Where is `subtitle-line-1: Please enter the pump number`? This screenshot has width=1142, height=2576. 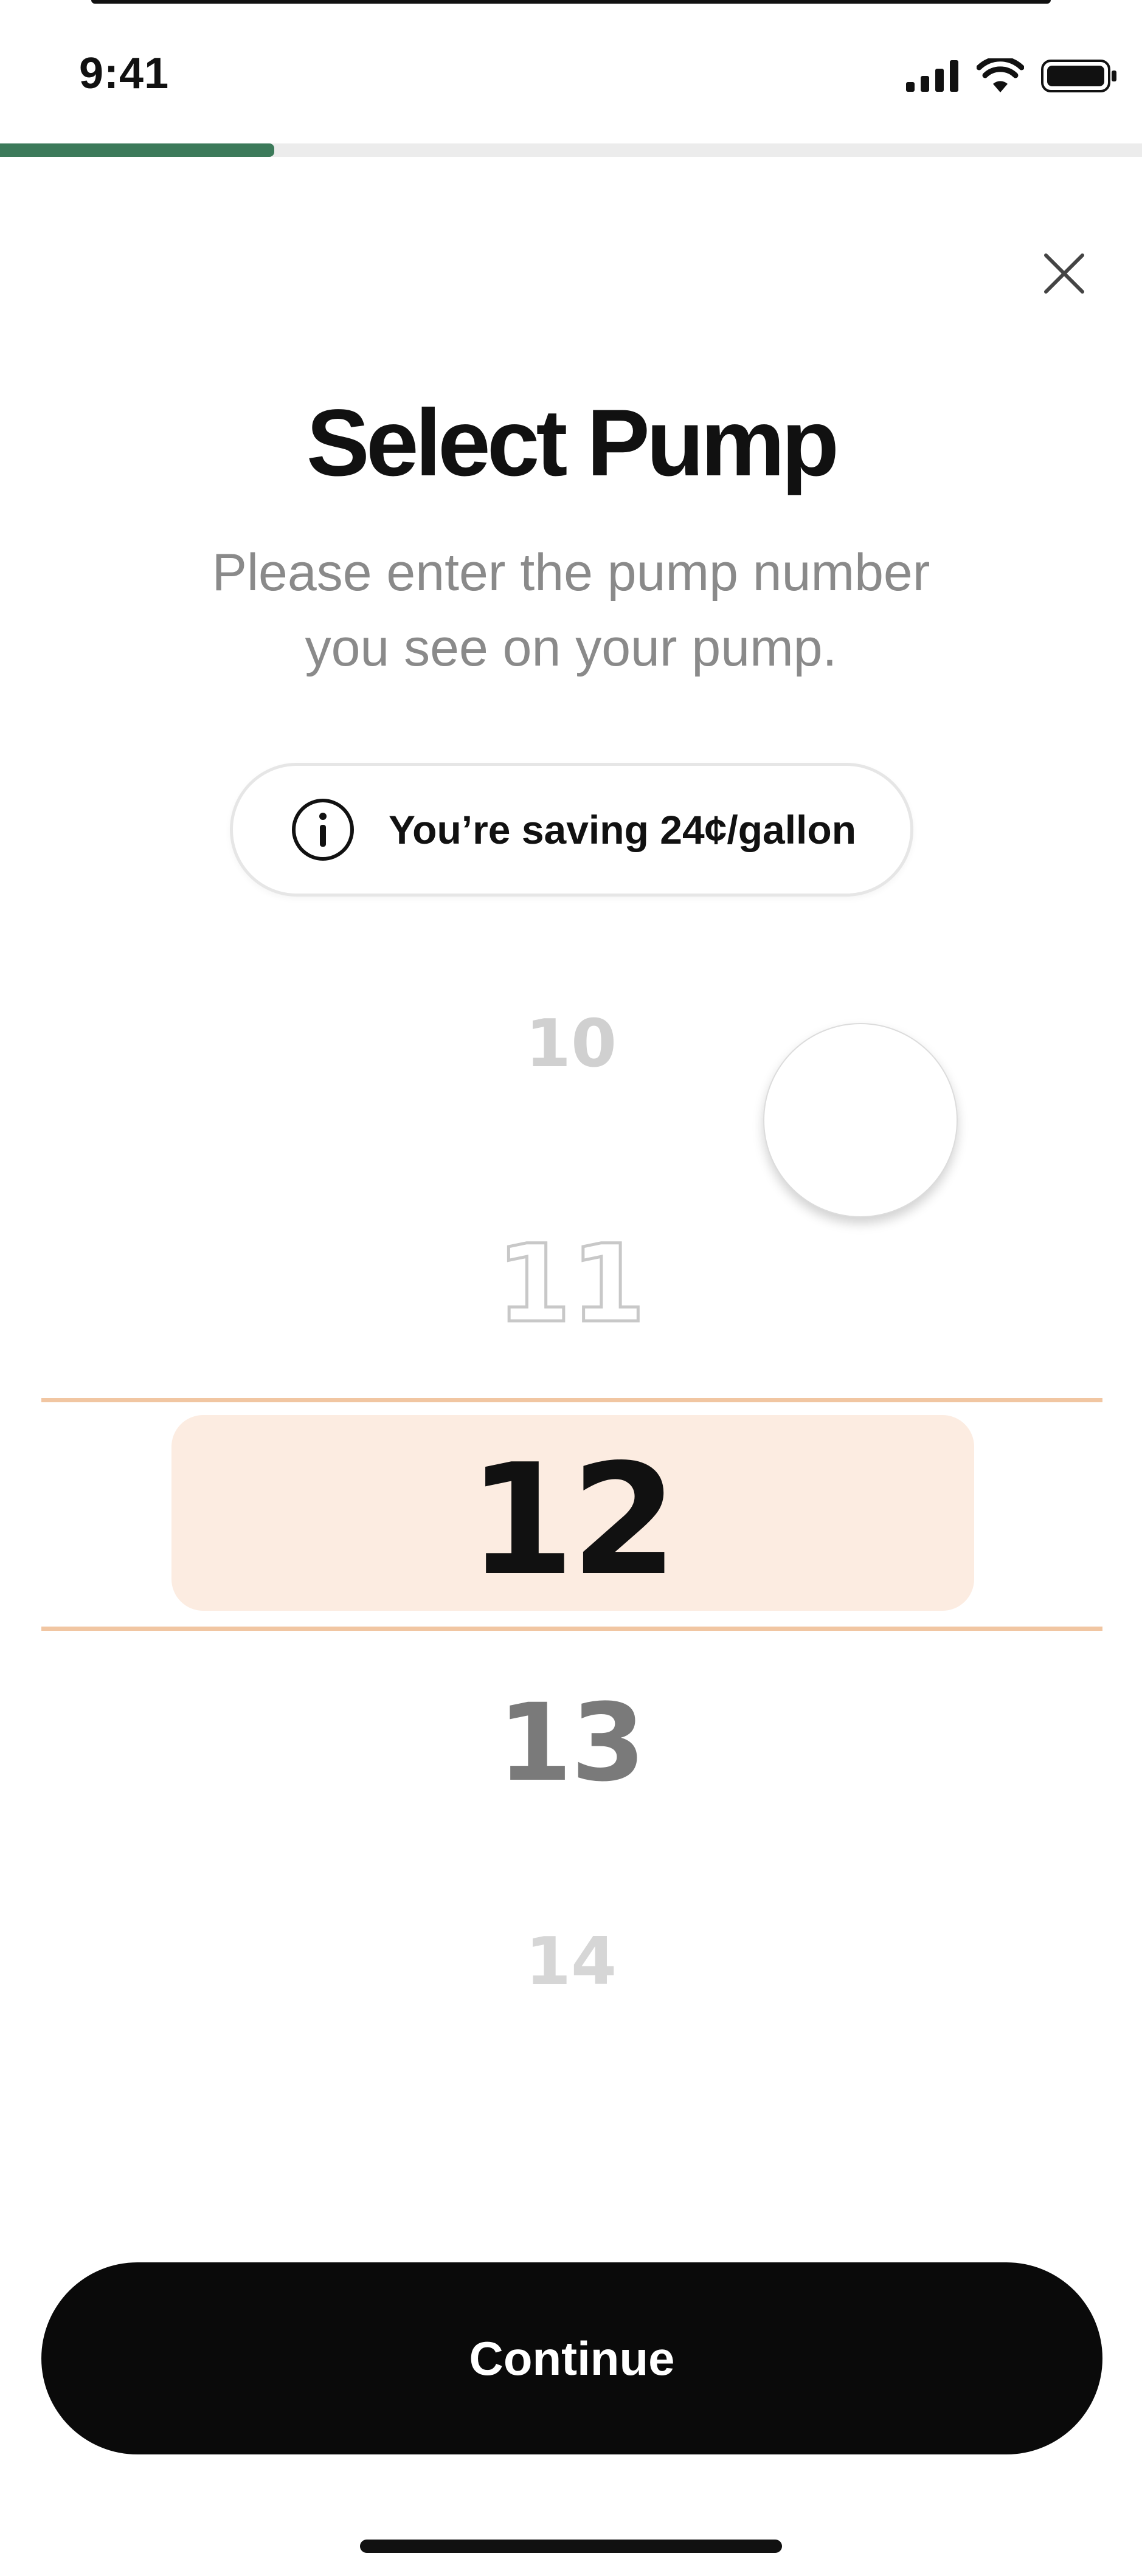 subtitle-line-1: Please enter the pump number is located at coordinates (571, 572).